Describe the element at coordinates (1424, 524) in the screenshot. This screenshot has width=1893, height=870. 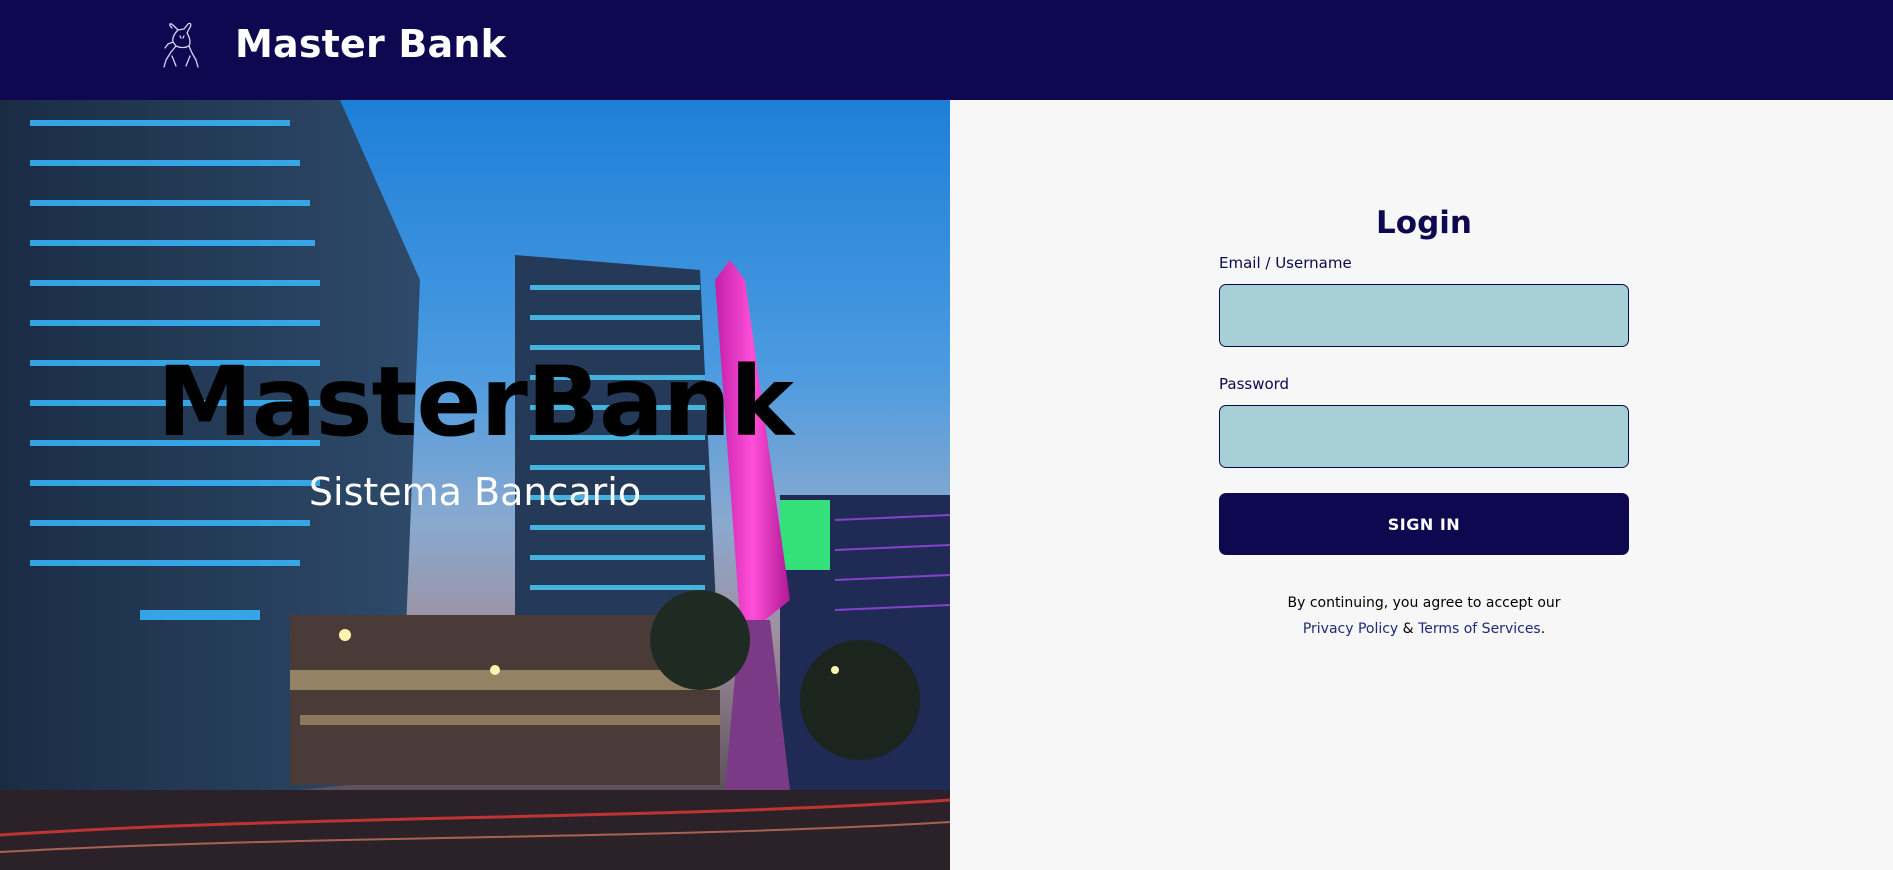
I see `sign-in-button: SIGN IN` at that location.